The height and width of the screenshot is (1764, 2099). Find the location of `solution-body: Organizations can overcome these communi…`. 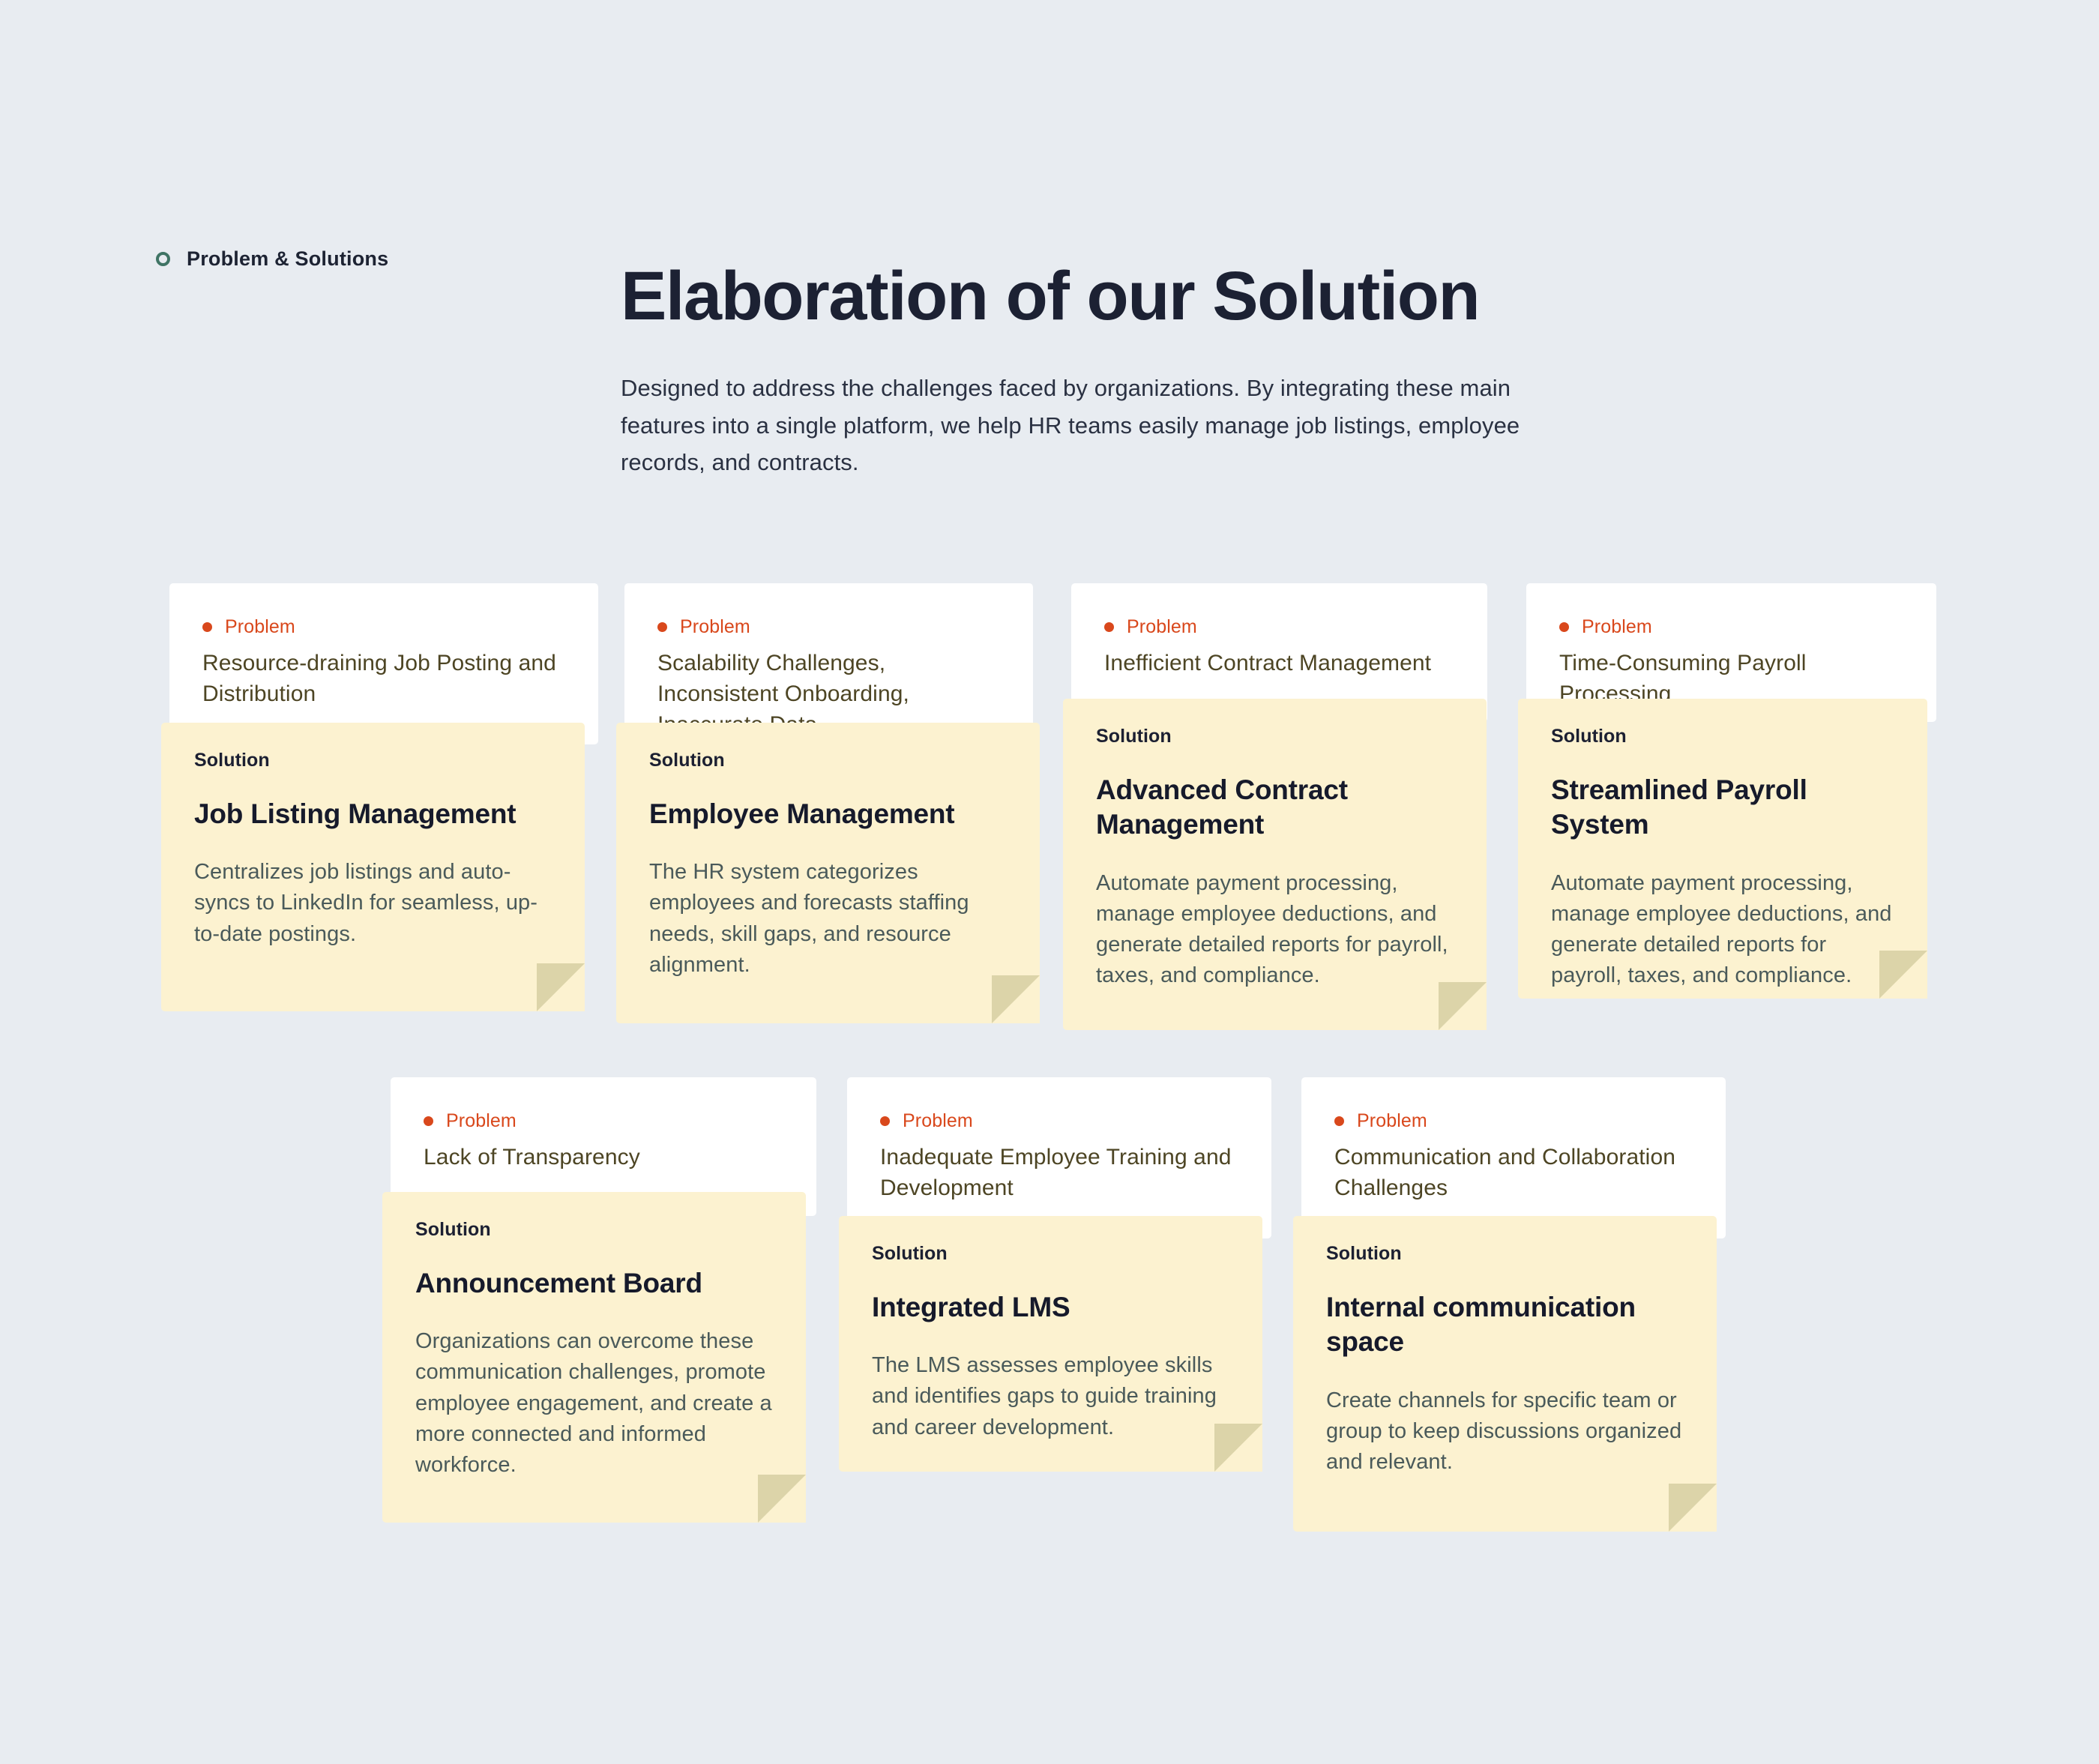

solution-body: Organizations can overcome these communi… is located at coordinates (593, 1403).